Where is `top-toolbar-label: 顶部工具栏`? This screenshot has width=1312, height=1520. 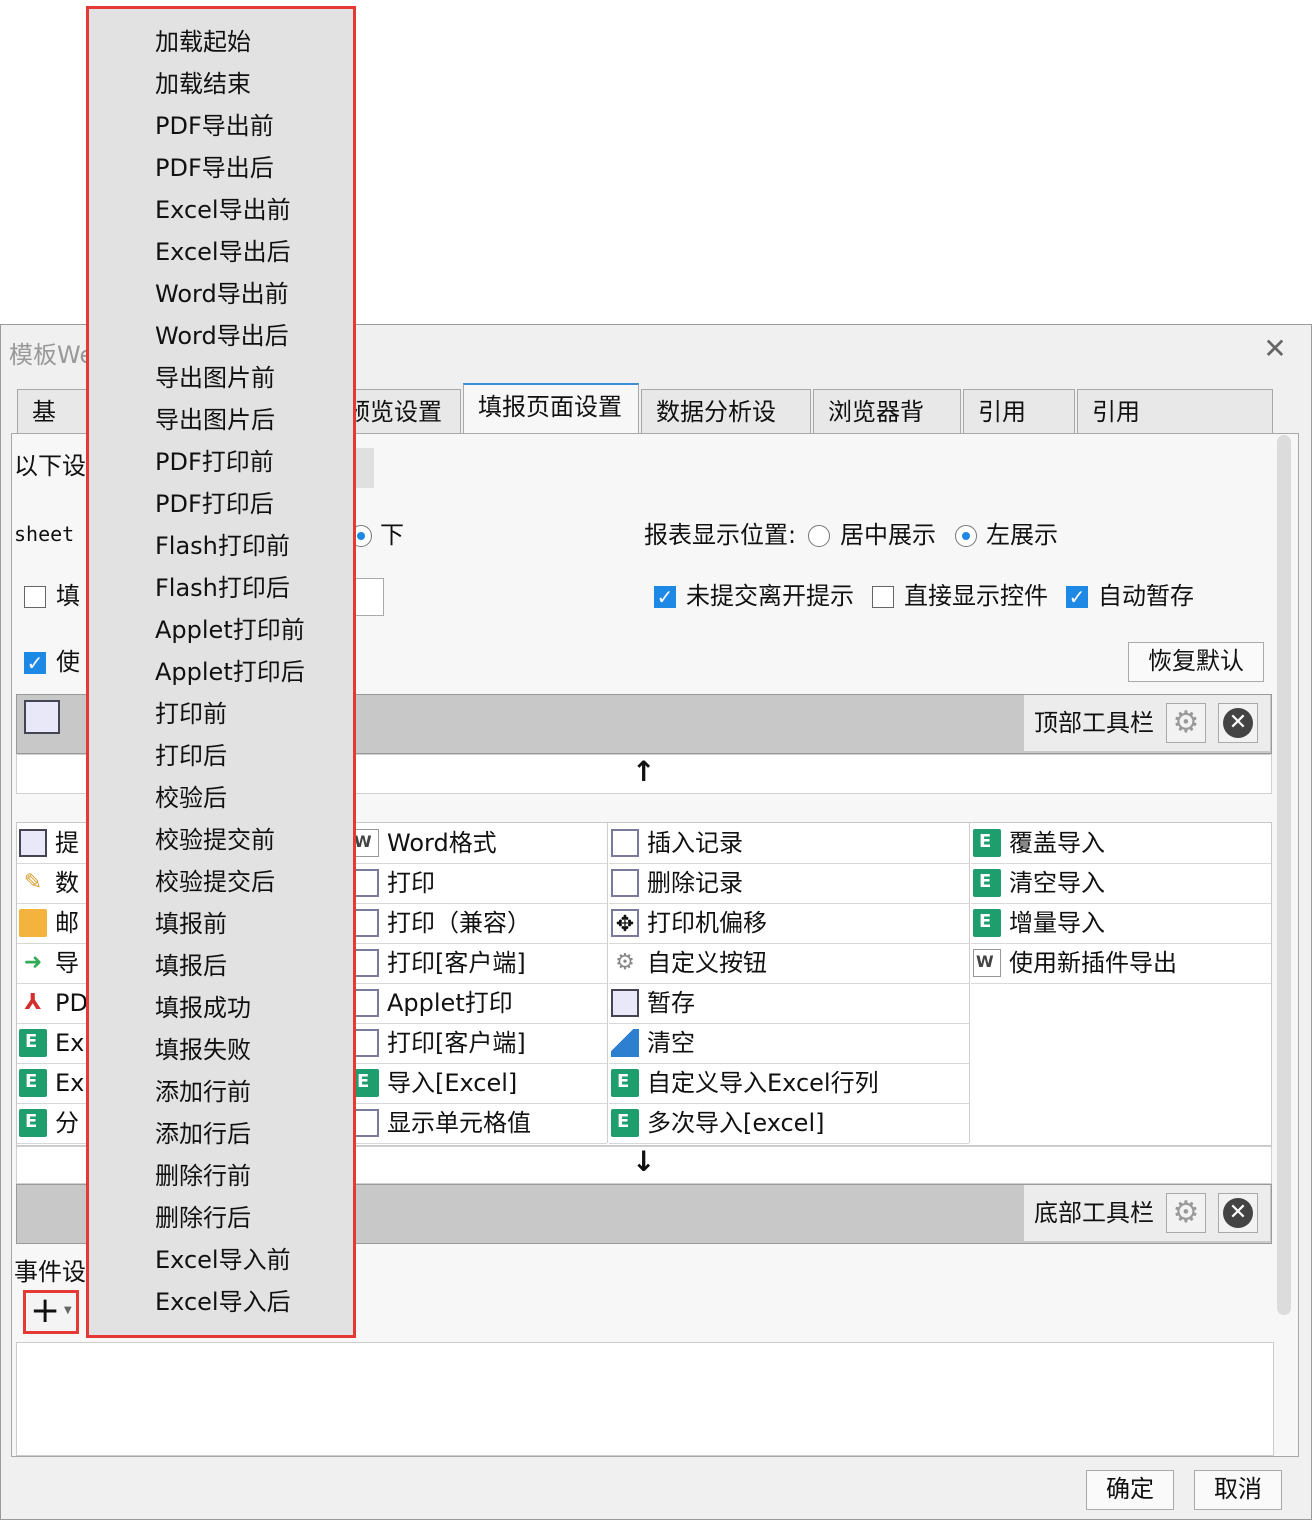 top-toolbar-label: 顶部工具栏 is located at coordinates (1094, 723).